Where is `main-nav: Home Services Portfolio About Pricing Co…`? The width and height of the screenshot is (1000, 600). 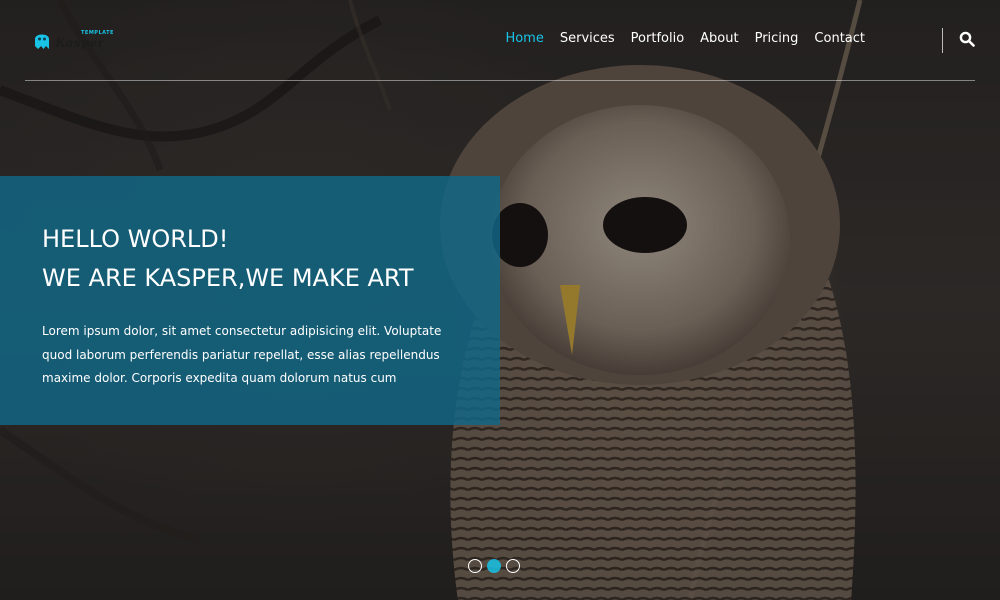 main-nav: Home Services Portfolio About Pricing Co… is located at coordinates (677, 38).